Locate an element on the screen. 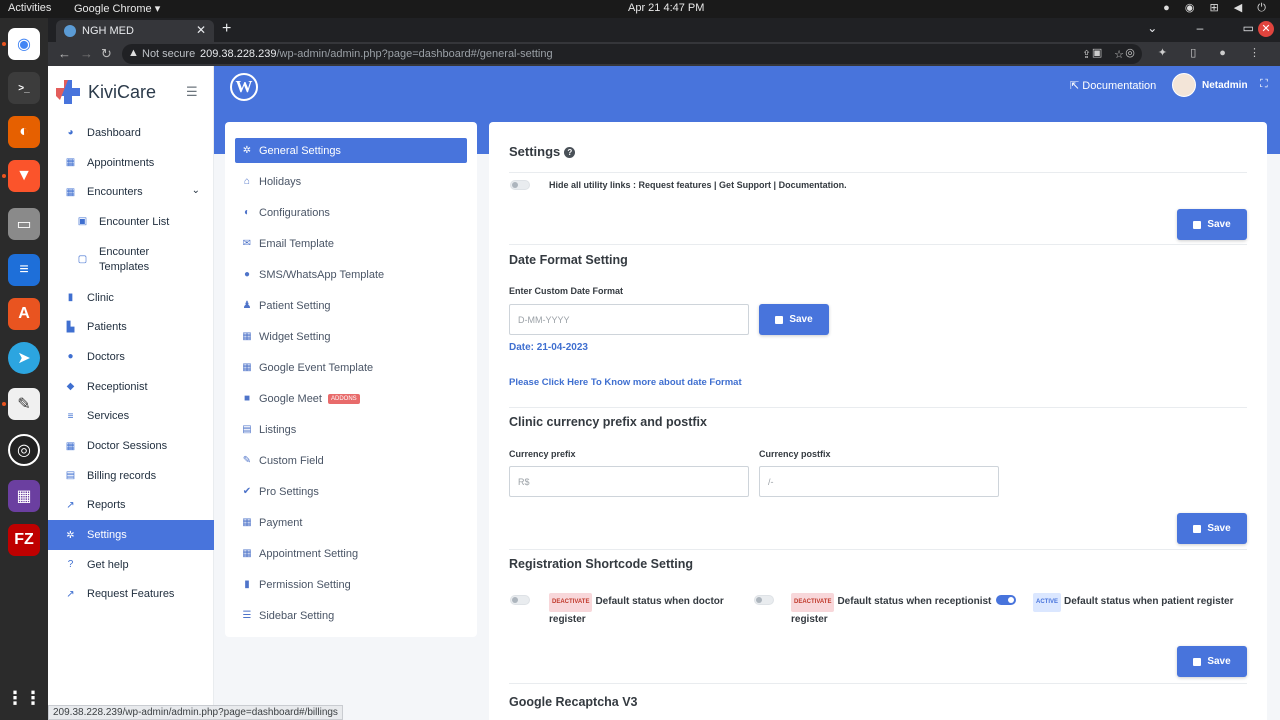 The height and width of the screenshot is (720, 1280). tab-permission-setting: ▮ Permission Setting is located at coordinates (351, 584).